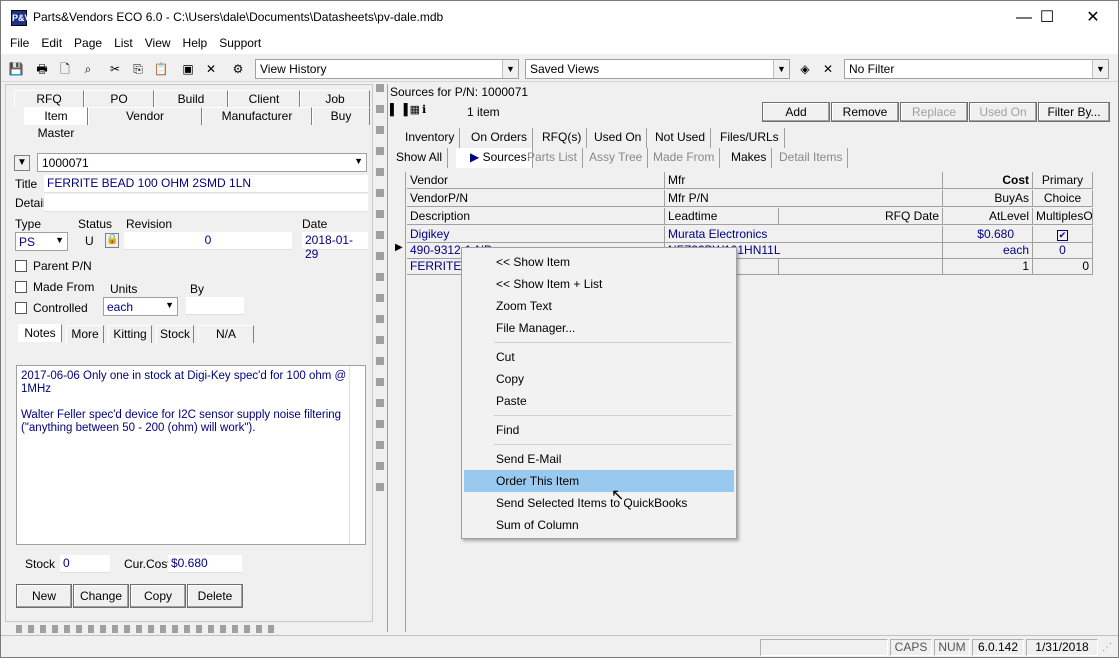 This screenshot has height=658, width=1119. I want to click on type-select: PS ▼, so click(41, 241).